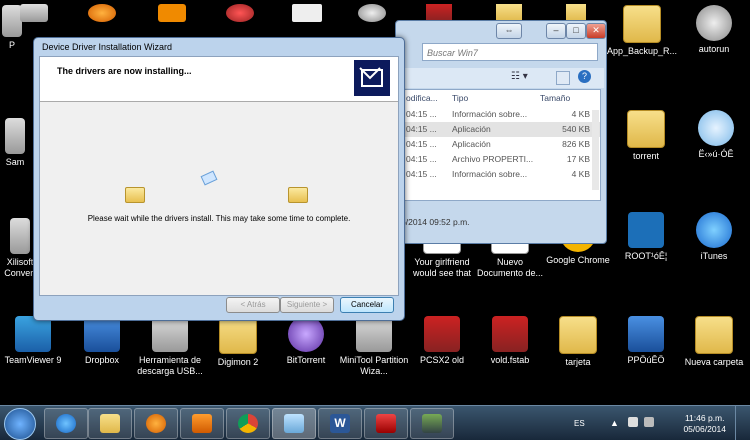 This screenshot has height=440, width=750. I want to click on bittorrent-icon, so click(306, 334).